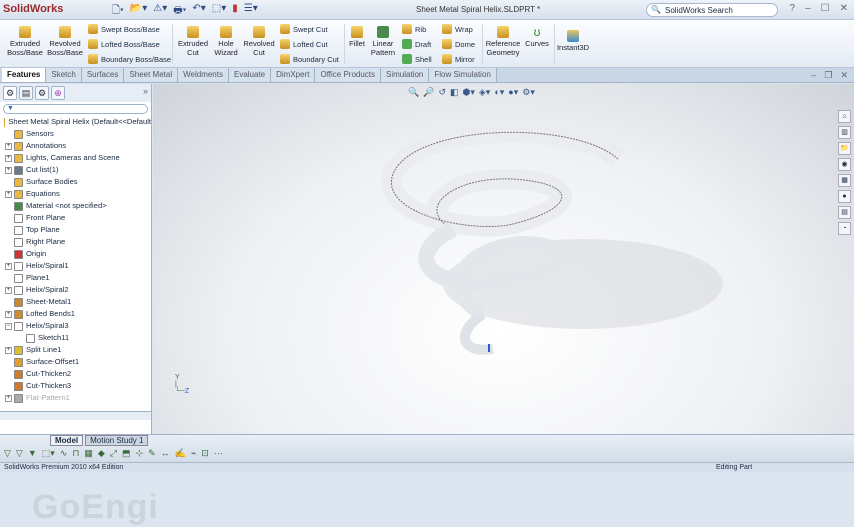  I want to click on swept-cut-button: Swept Cut, so click(304, 29).